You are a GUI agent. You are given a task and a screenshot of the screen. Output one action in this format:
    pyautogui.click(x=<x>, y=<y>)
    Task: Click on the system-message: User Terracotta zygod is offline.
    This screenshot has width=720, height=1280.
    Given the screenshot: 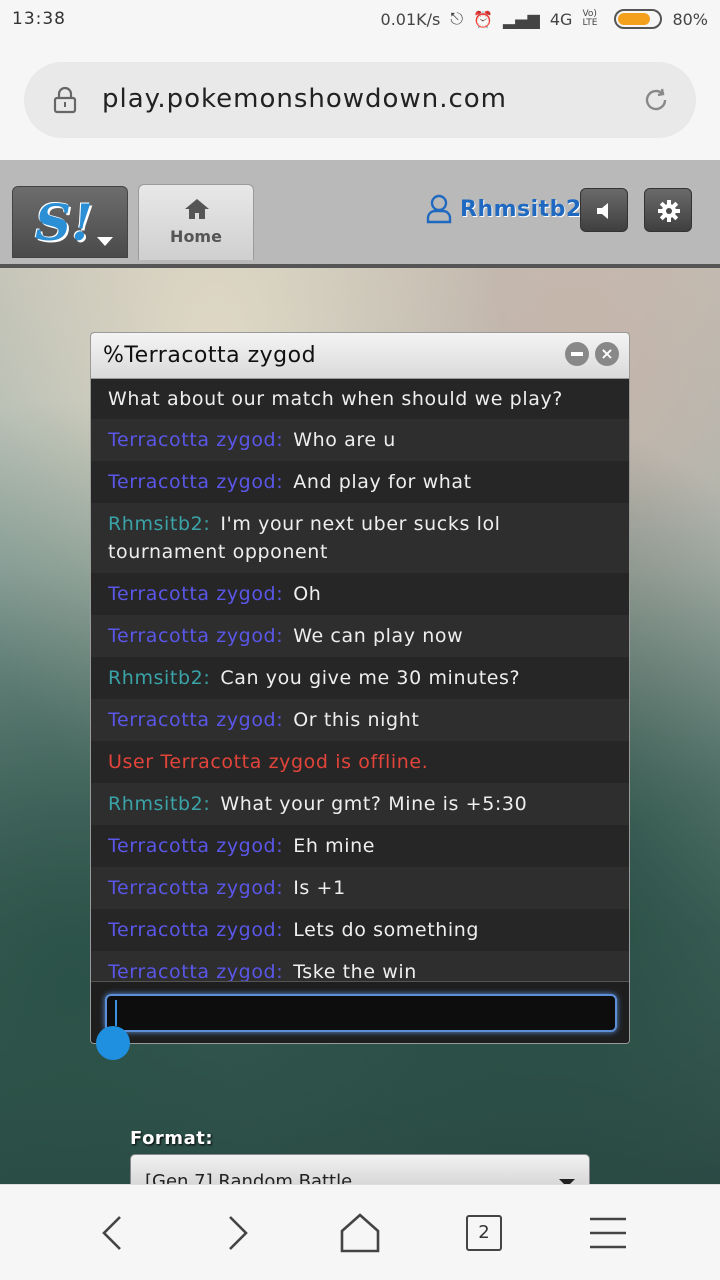 What is the action you would take?
    pyautogui.click(x=360, y=762)
    